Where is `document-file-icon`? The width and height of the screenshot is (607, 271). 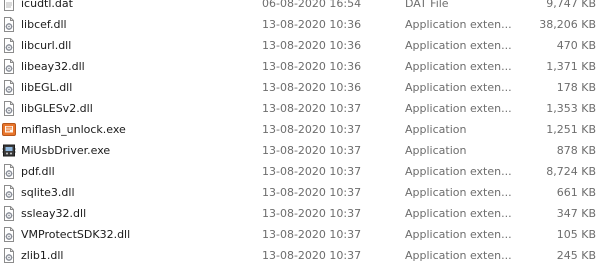
document-file-icon is located at coordinates (9, 5).